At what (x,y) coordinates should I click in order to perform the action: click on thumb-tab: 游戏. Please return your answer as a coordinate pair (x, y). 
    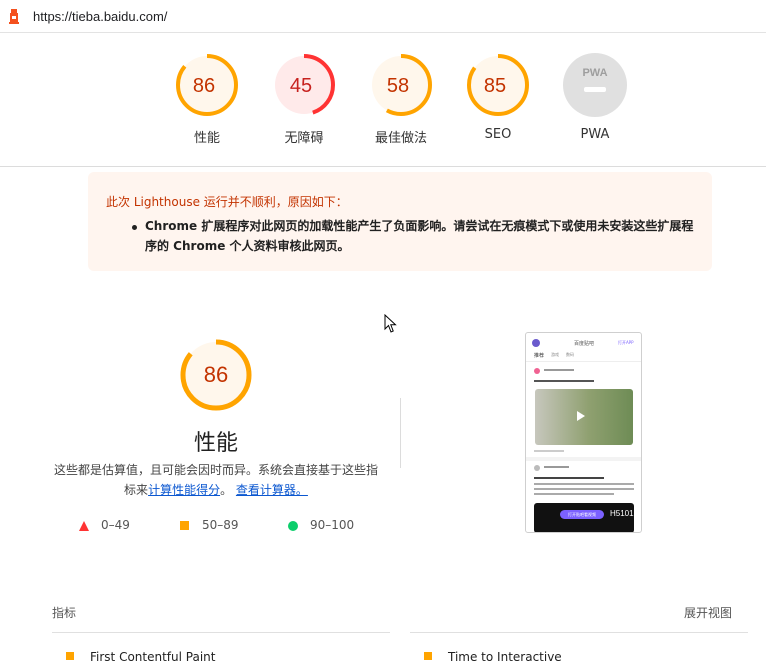
    Looking at the image, I should click on (555, 354).